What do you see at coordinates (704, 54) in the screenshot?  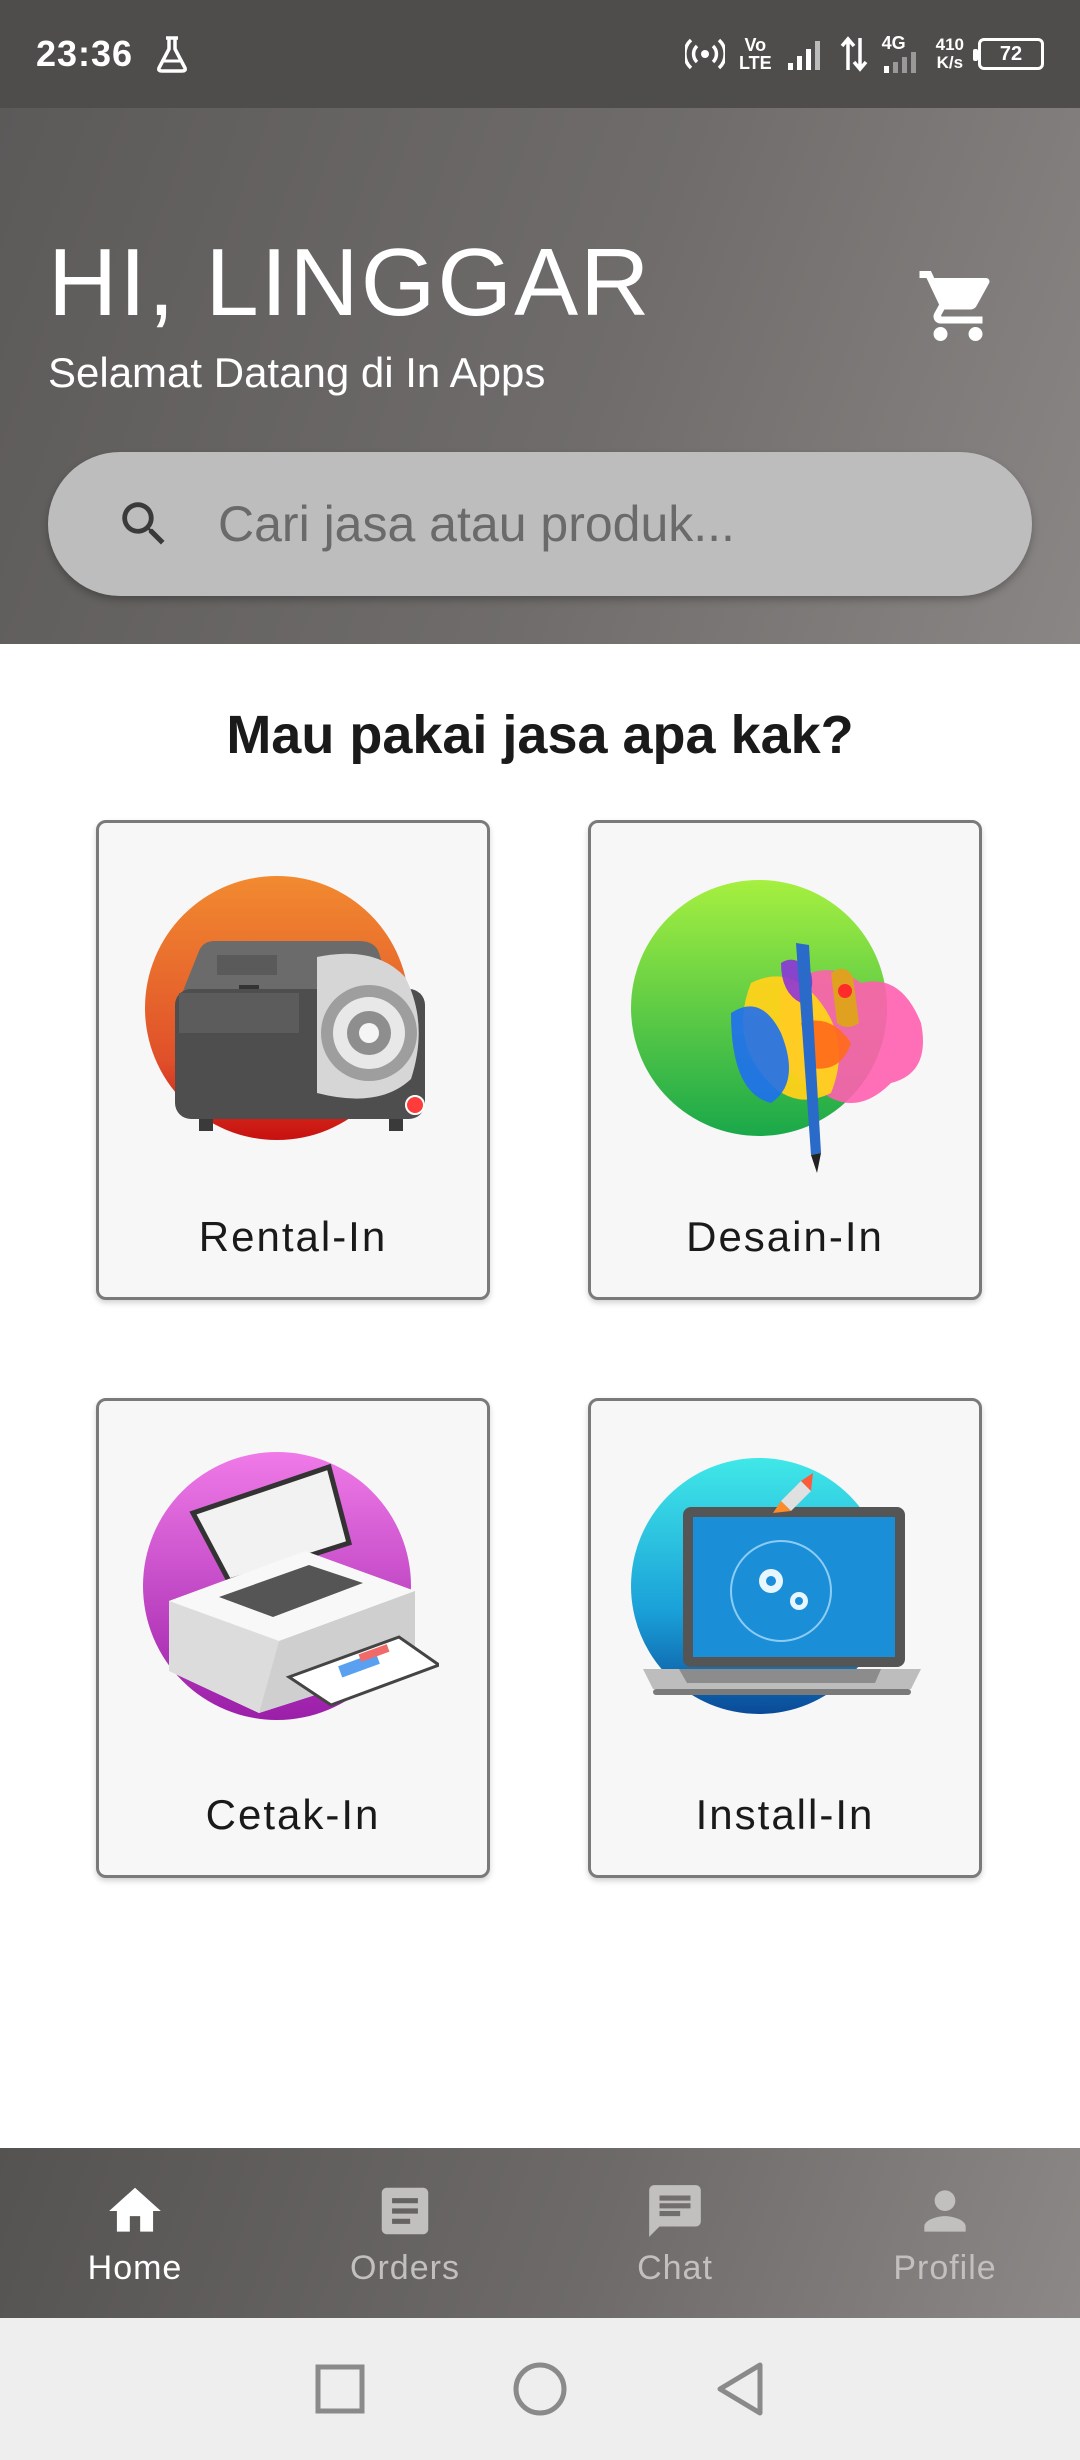 I see `hotspot-icon` at bounding box center [704, 54].